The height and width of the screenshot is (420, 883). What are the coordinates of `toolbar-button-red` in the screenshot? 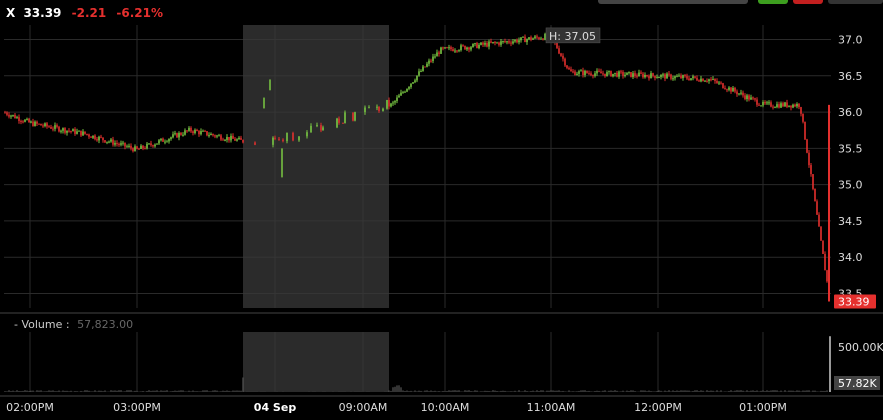 It's located at (808, 2).